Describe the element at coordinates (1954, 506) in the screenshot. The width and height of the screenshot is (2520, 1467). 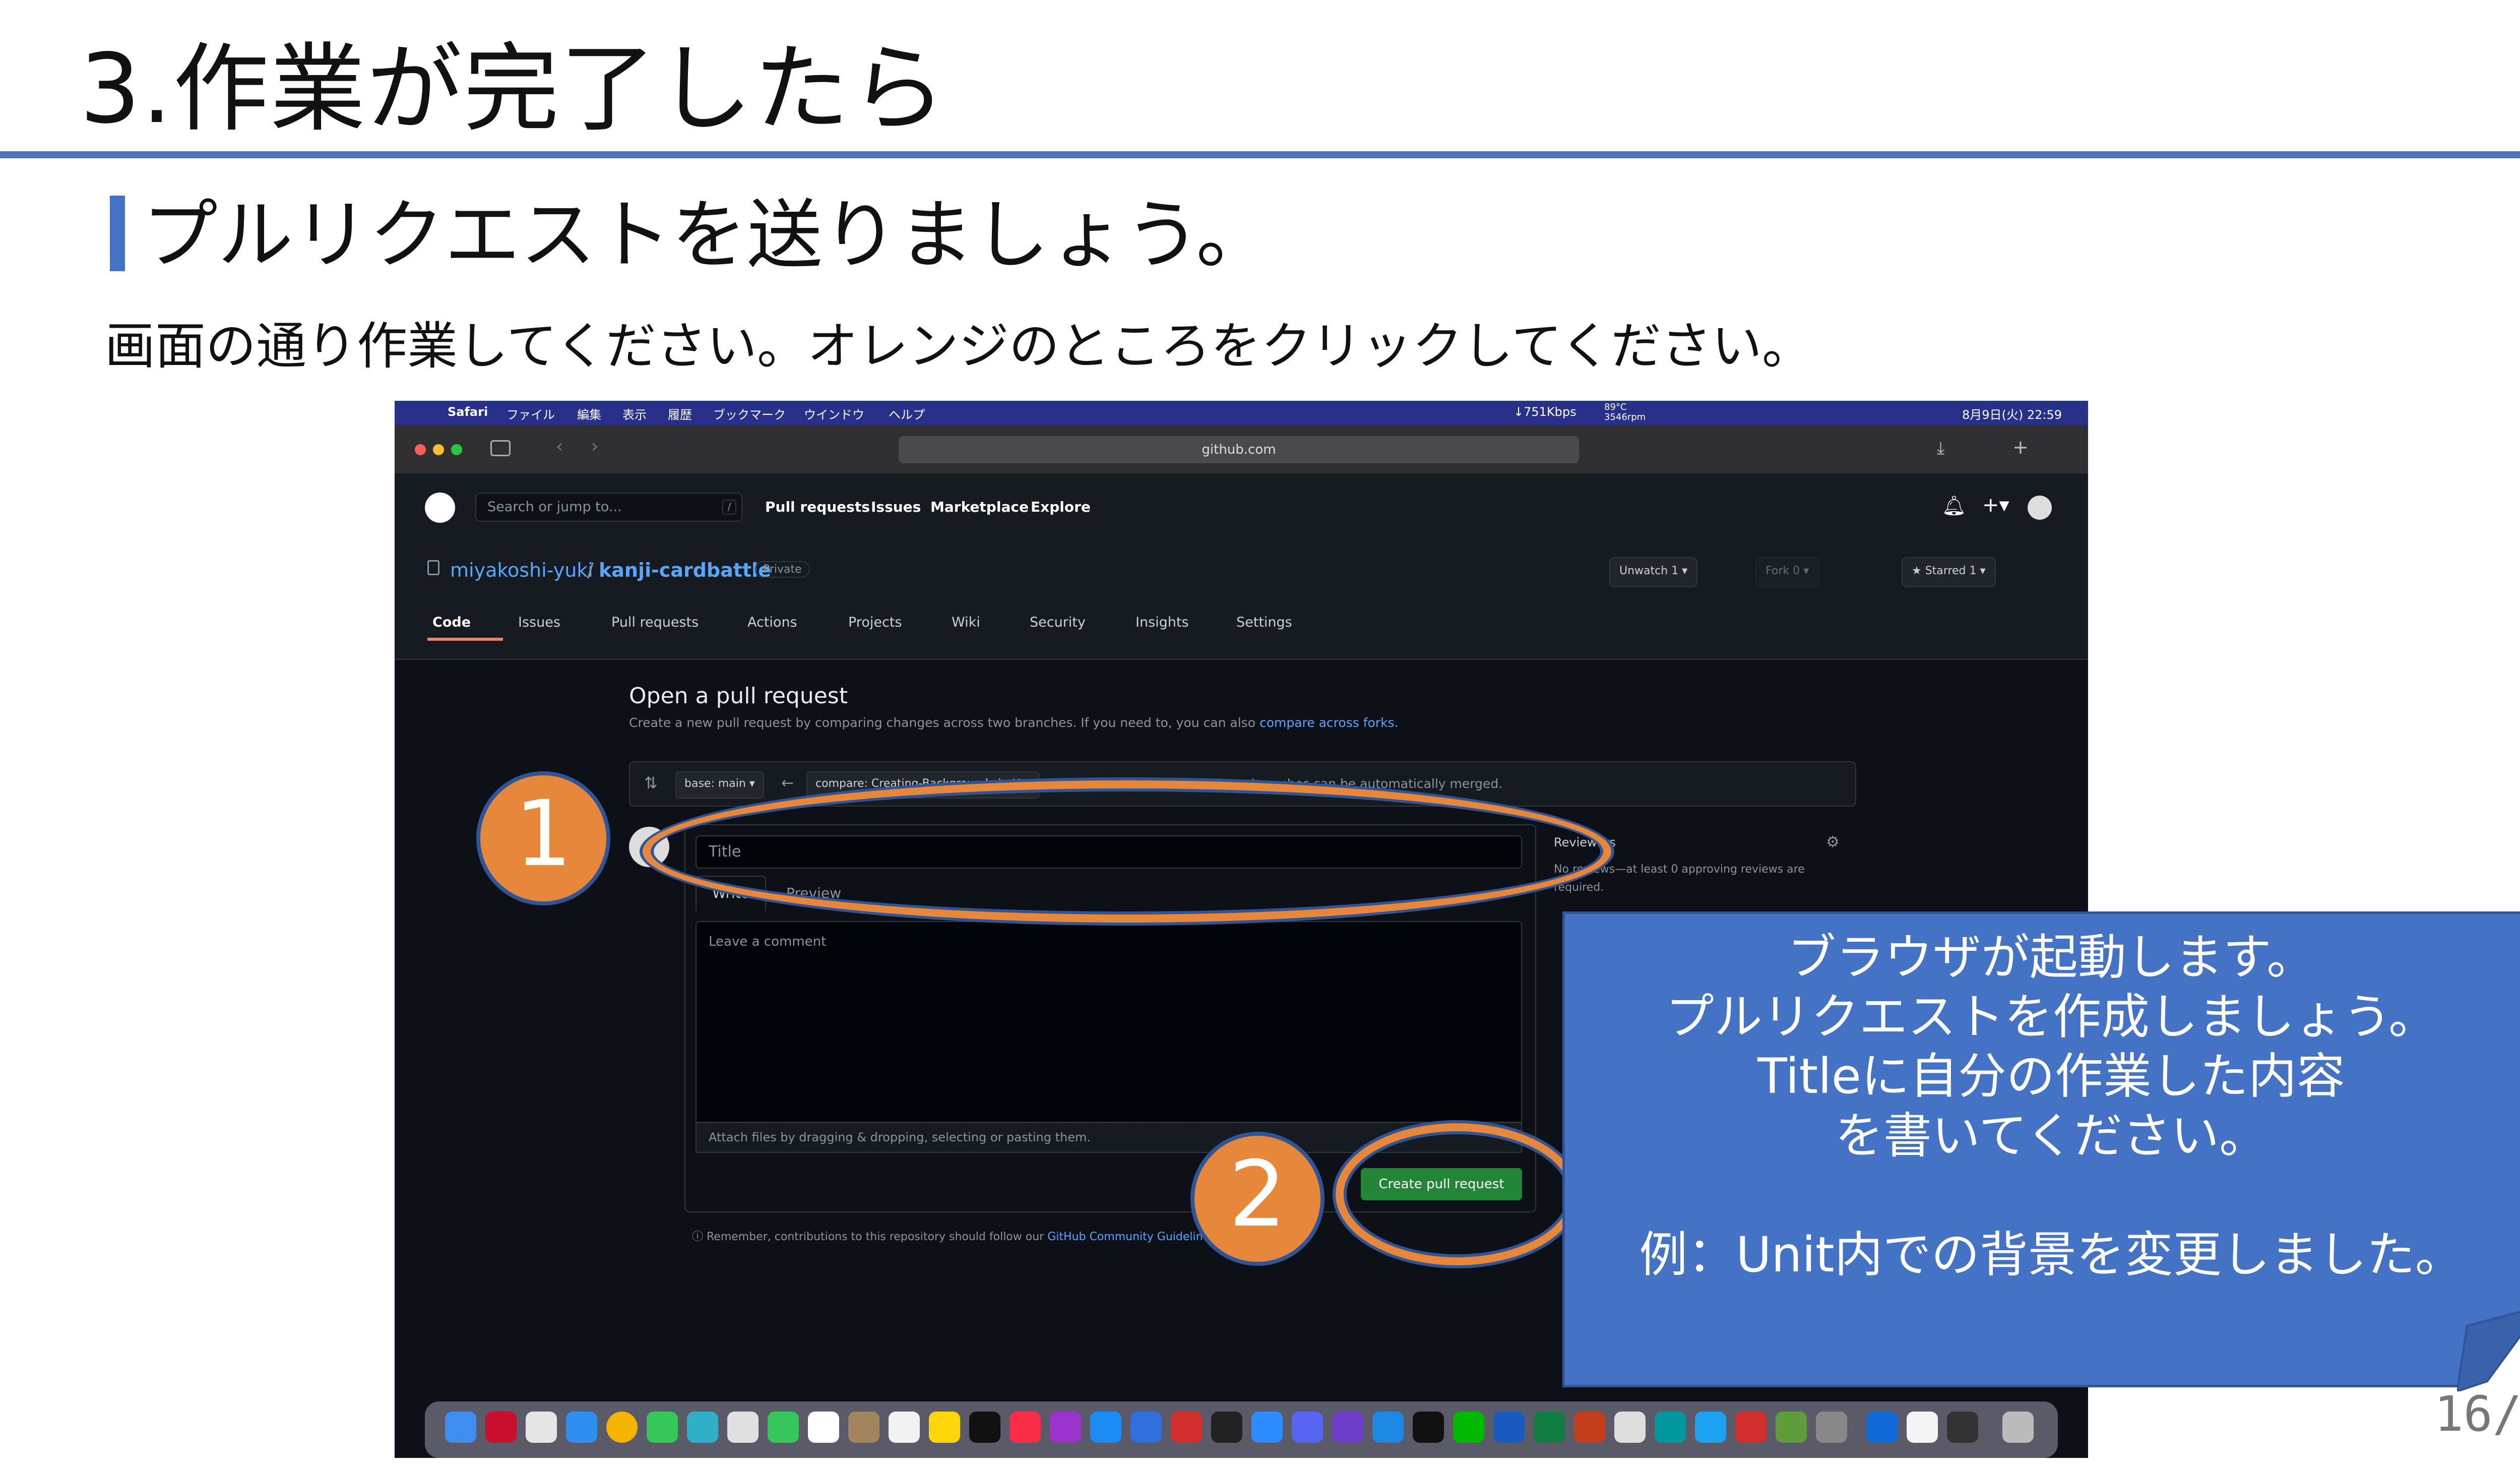
I see `notification-bell-icon: 🔔︎` at that location.